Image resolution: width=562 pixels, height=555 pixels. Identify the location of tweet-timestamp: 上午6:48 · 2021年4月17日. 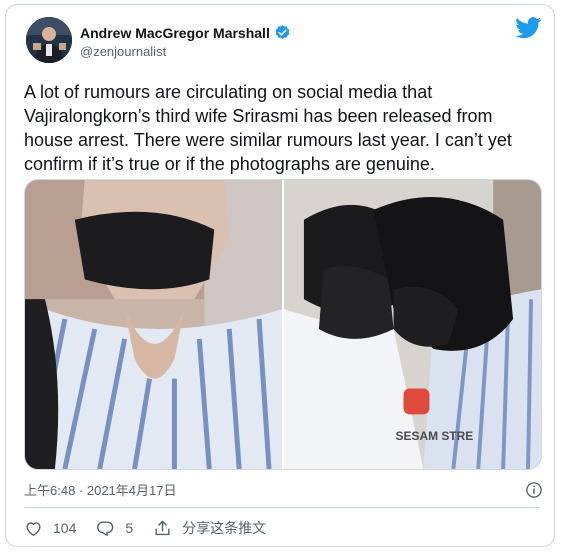
(100, 489).